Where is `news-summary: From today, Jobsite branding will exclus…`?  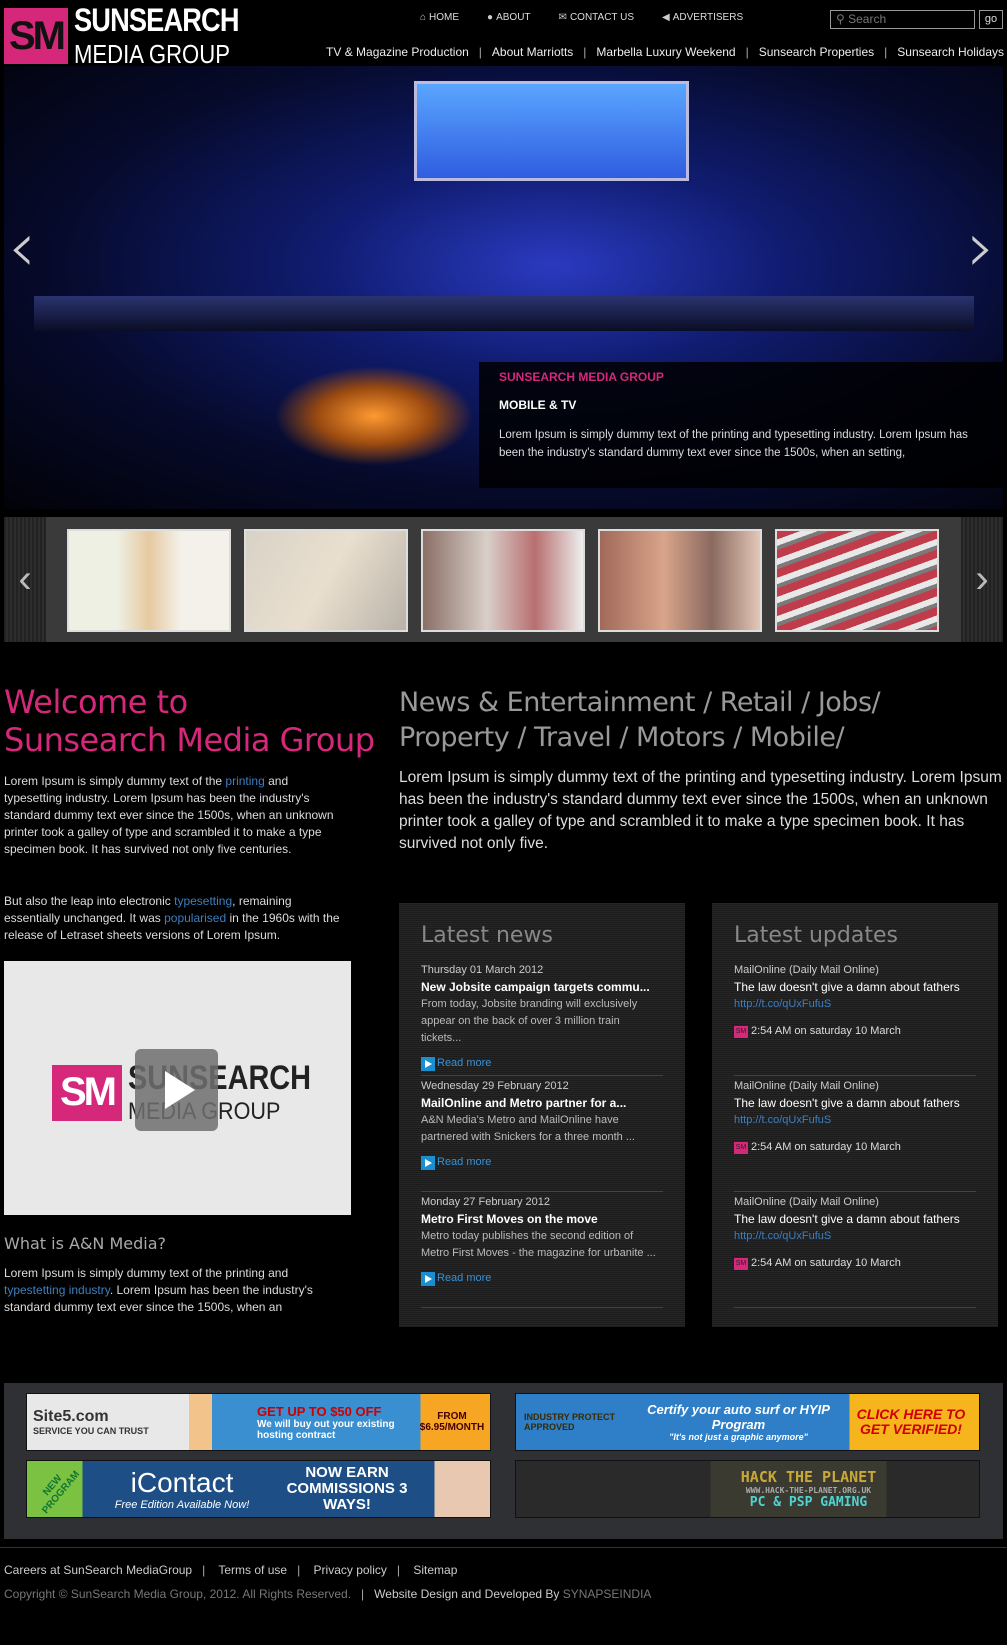
news-summary: From today, Jobsite branding will exclus… is located at coordinates (529, 1021).